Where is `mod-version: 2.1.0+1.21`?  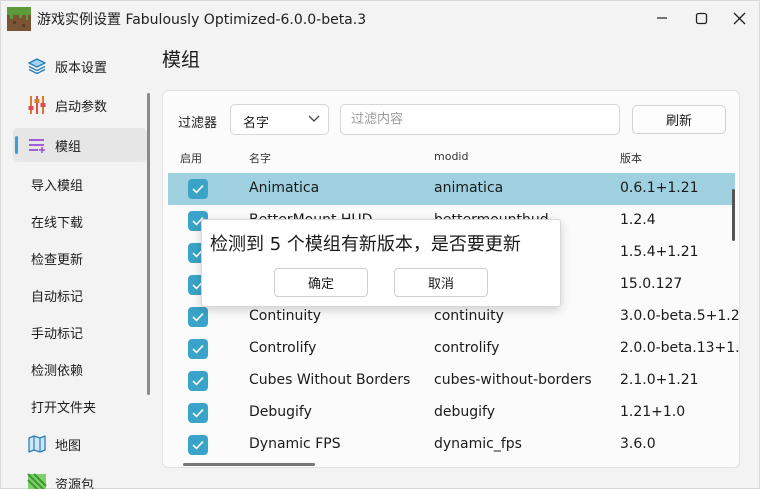 mod-version: 2.1.0+1.21 is located at coordinates (659, 380).